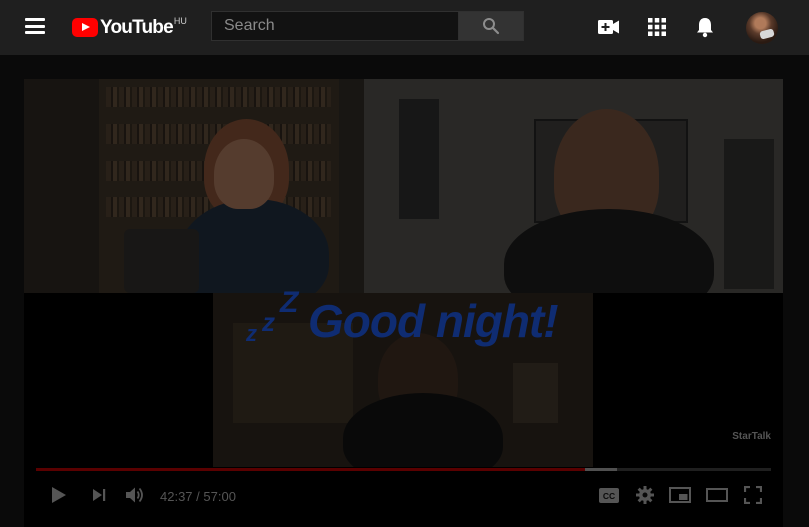  I want to click on channel-watermark: StarTalk, so click(751, 436).